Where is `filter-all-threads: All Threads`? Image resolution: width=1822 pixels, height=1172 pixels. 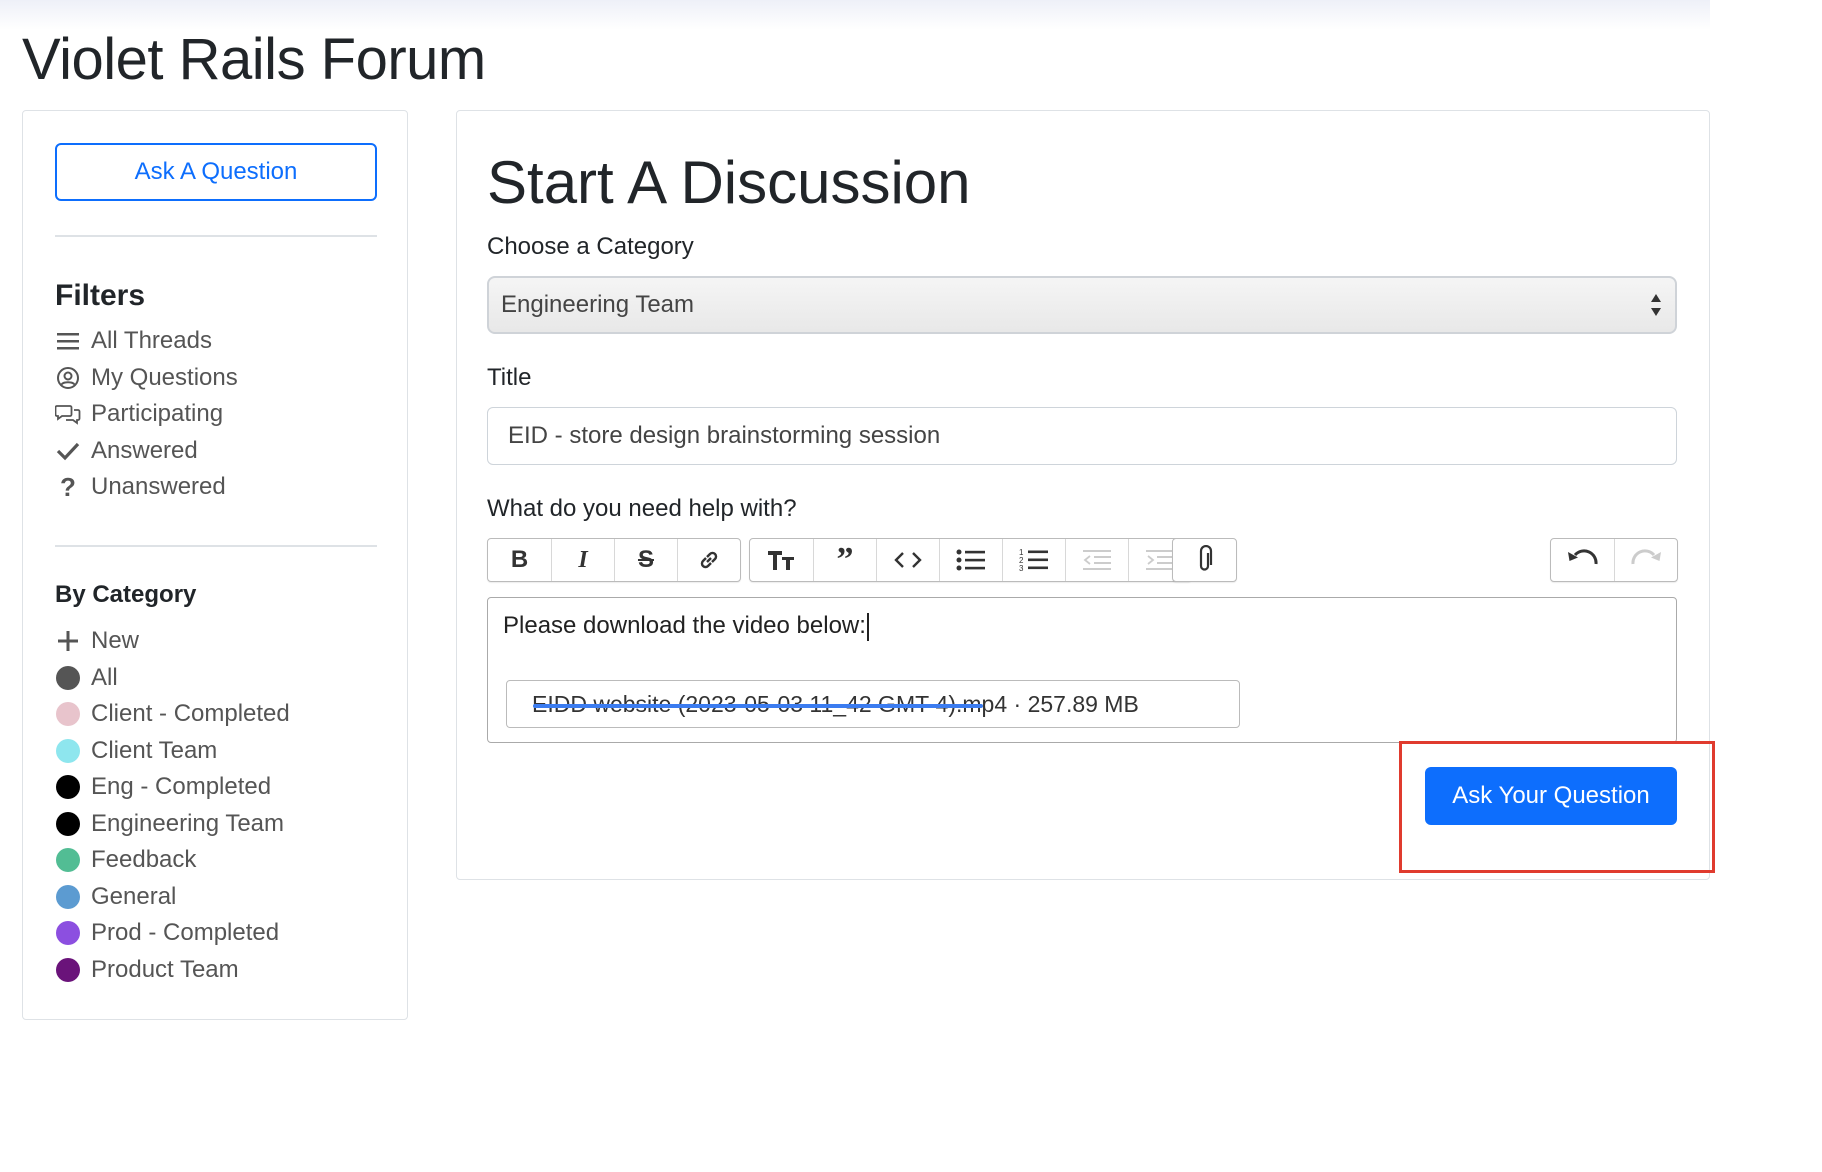 filter-all-threads: All Threads is located at coordinates (146, 341).